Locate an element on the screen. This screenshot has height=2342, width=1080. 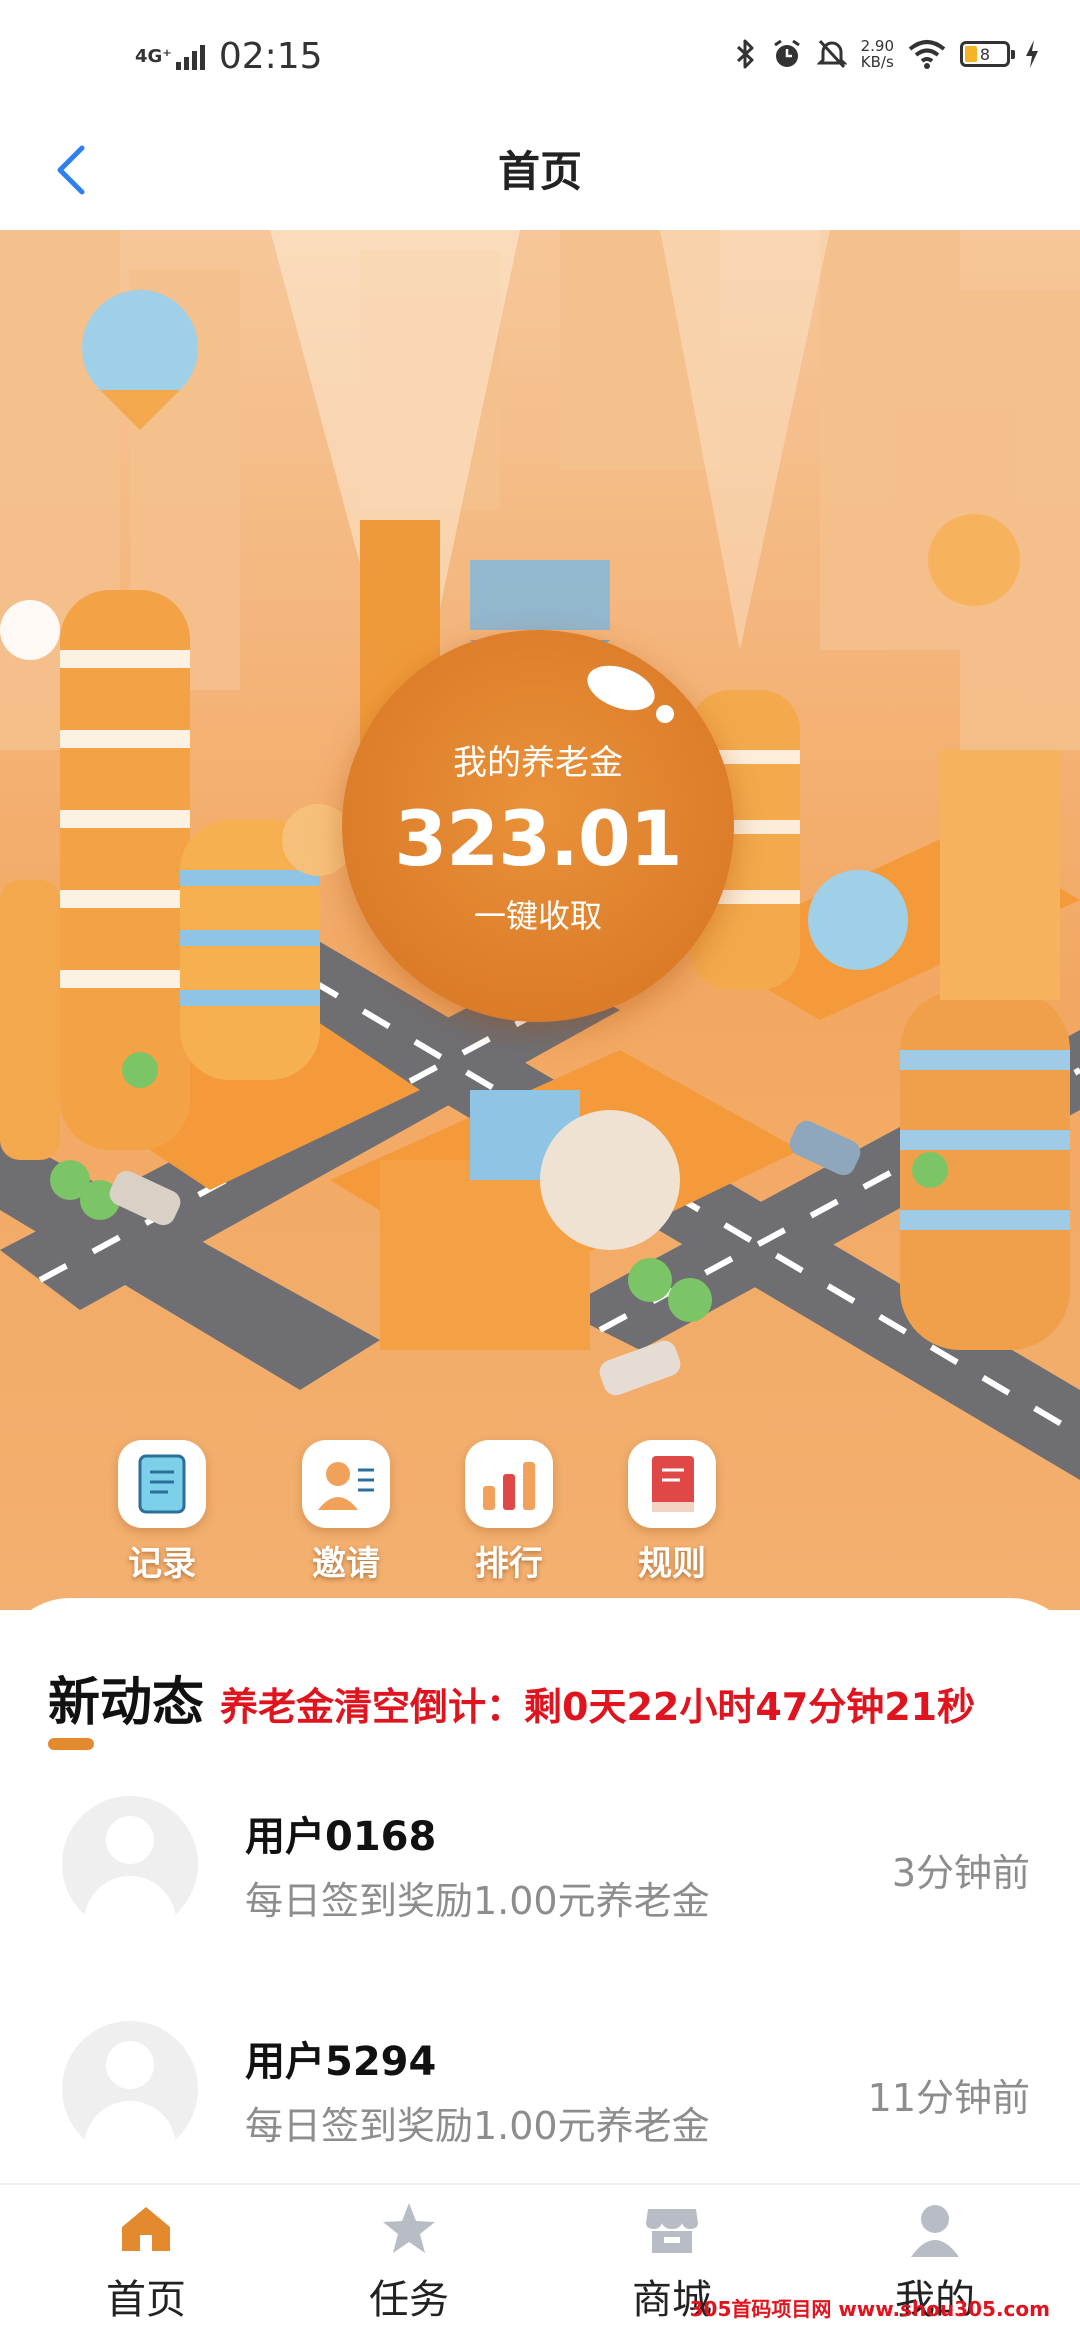
pension-title: 我的养老金 is located at coordinates (538, 763).